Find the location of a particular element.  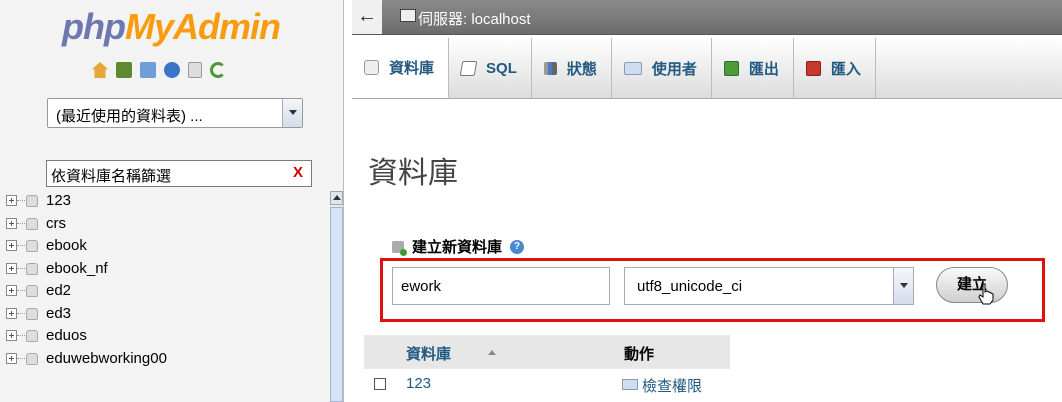

add-database-icon is located at coordinates (399, 248).